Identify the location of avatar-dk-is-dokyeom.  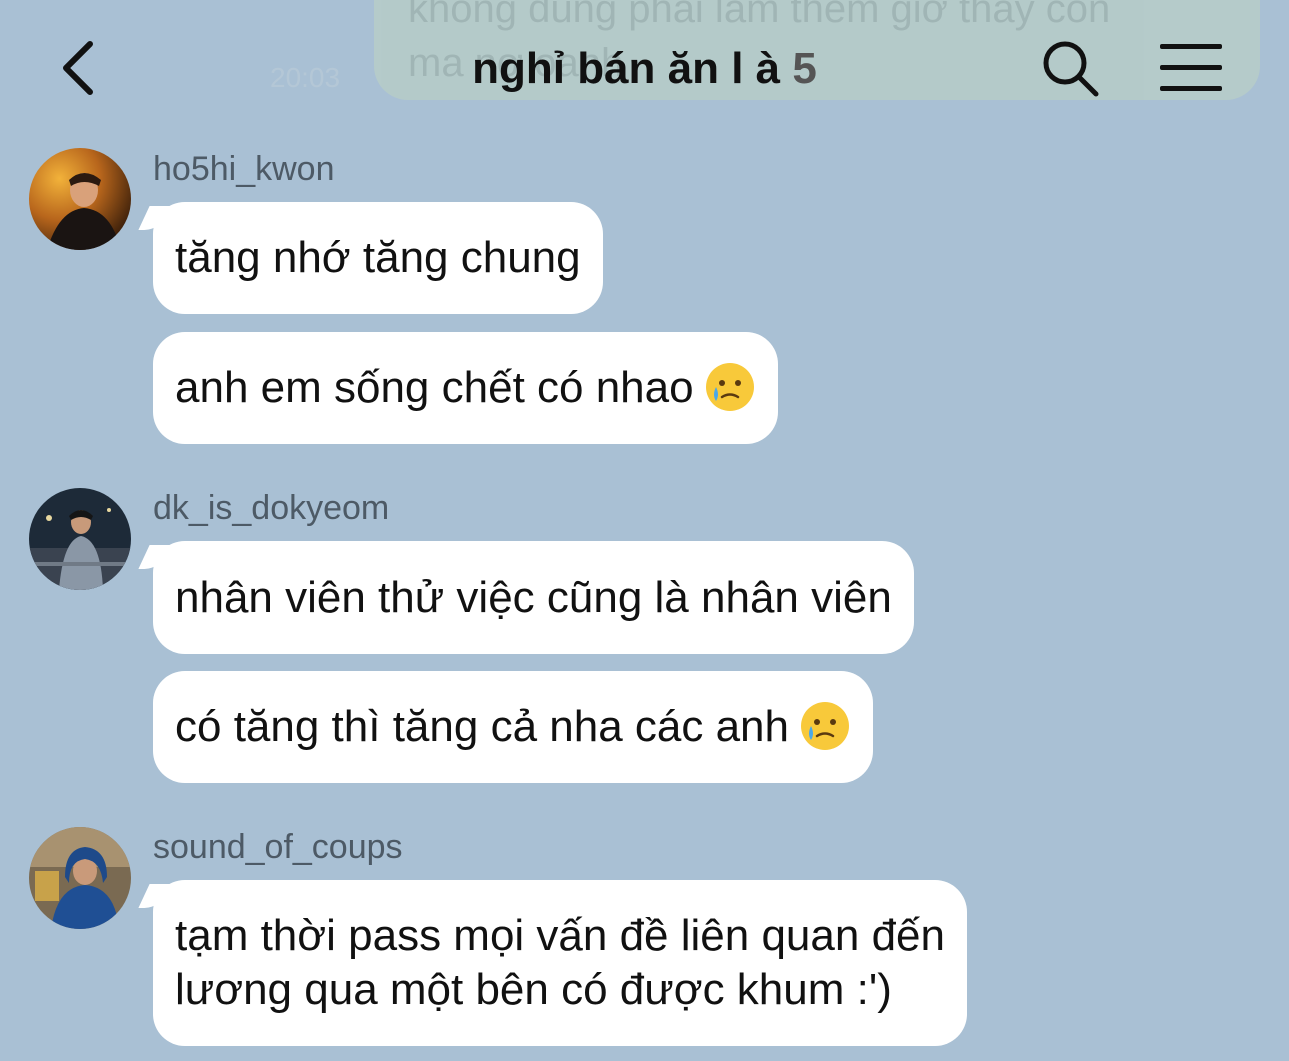
(80, 539).